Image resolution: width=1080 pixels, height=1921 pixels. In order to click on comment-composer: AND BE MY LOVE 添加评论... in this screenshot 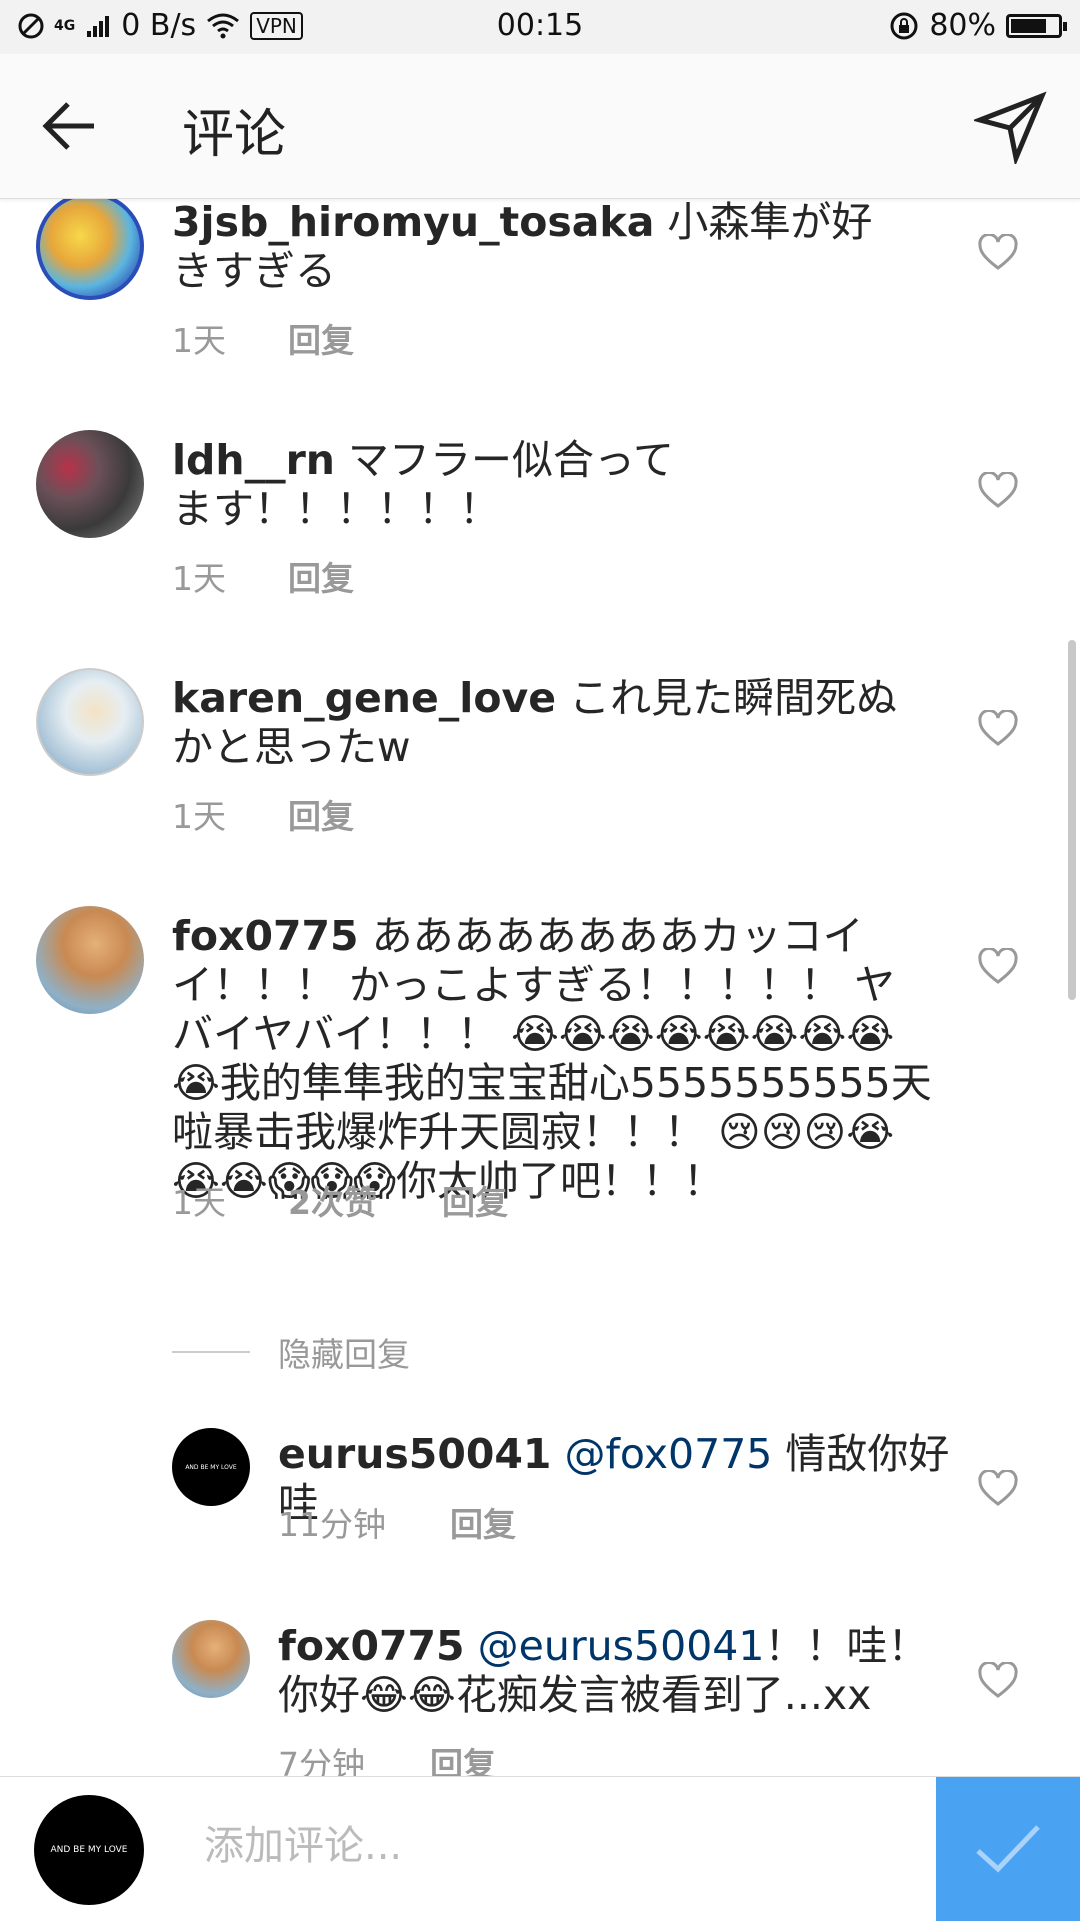, I will do `click(540, 1848)`.